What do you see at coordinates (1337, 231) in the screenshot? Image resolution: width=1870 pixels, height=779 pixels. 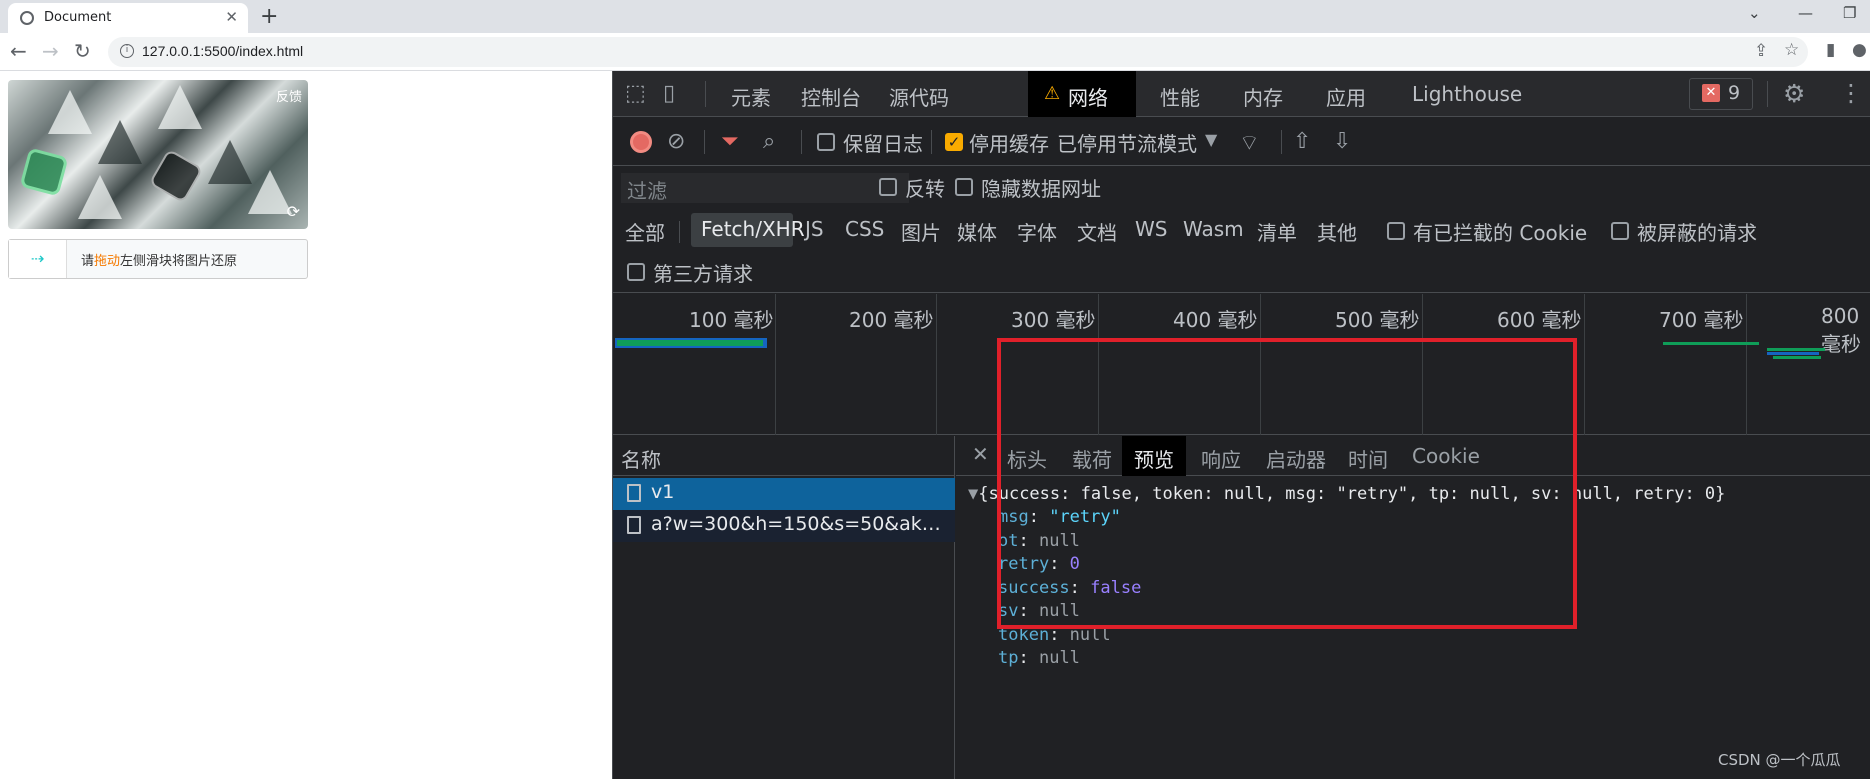 I see `type-other: 其他` at bounding box center [1337, 231].